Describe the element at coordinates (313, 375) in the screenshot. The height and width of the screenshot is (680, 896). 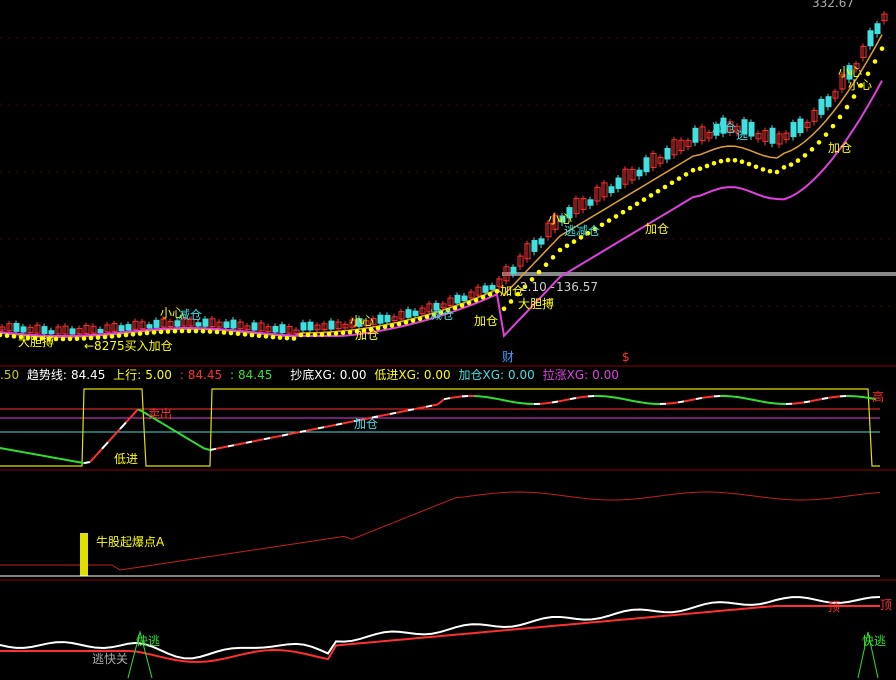
I see `legend-xg1-label: 抄底XG:` at that location.